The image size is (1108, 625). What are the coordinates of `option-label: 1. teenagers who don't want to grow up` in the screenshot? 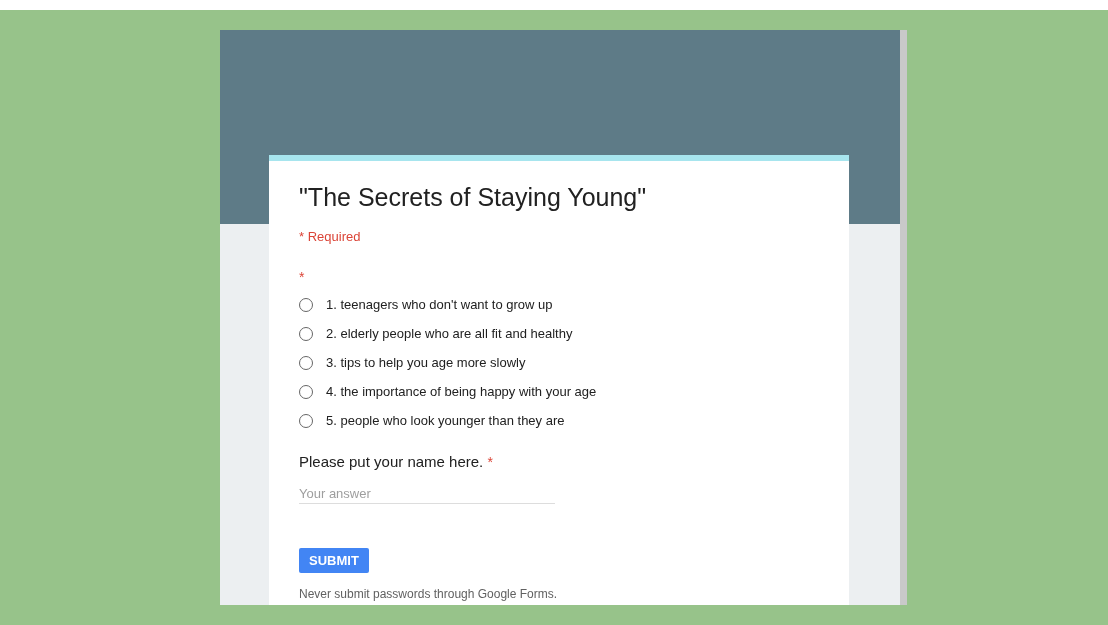 It's located at (439, 304).